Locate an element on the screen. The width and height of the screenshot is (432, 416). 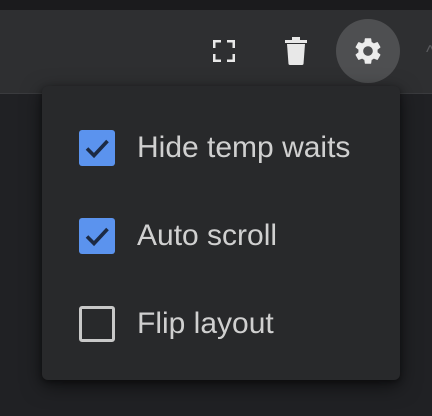
fullscreen-button is located at coordinates (224, 51).